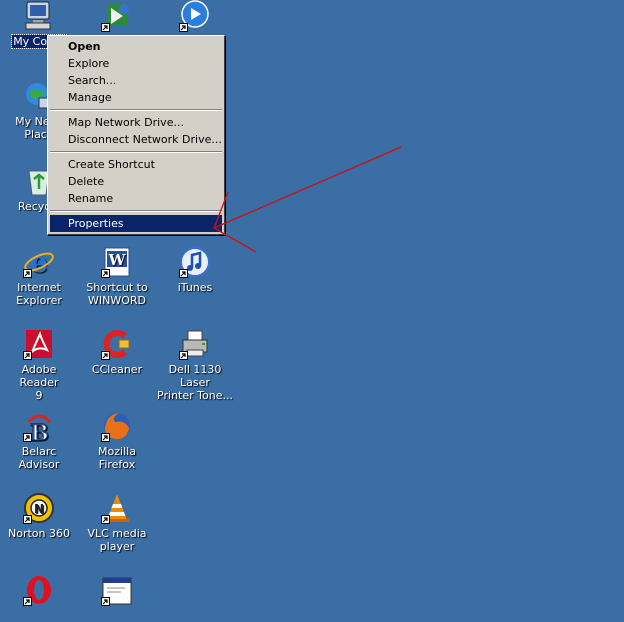 The image size is (624, 622). I want to click on desktop-icon-adobe-reader: Adobe Reader 9, so click(39, 365).